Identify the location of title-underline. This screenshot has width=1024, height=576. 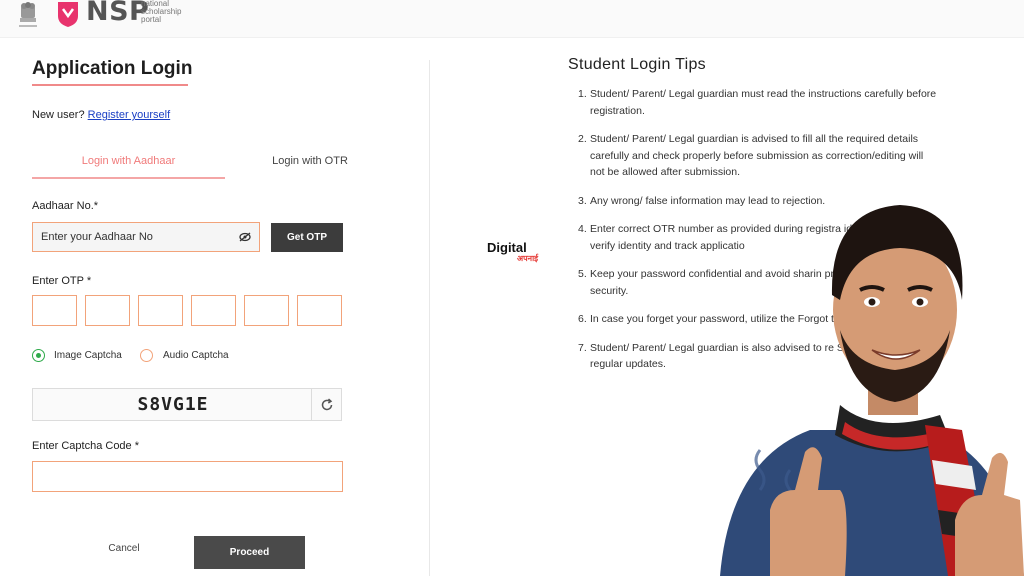
(110, 85).